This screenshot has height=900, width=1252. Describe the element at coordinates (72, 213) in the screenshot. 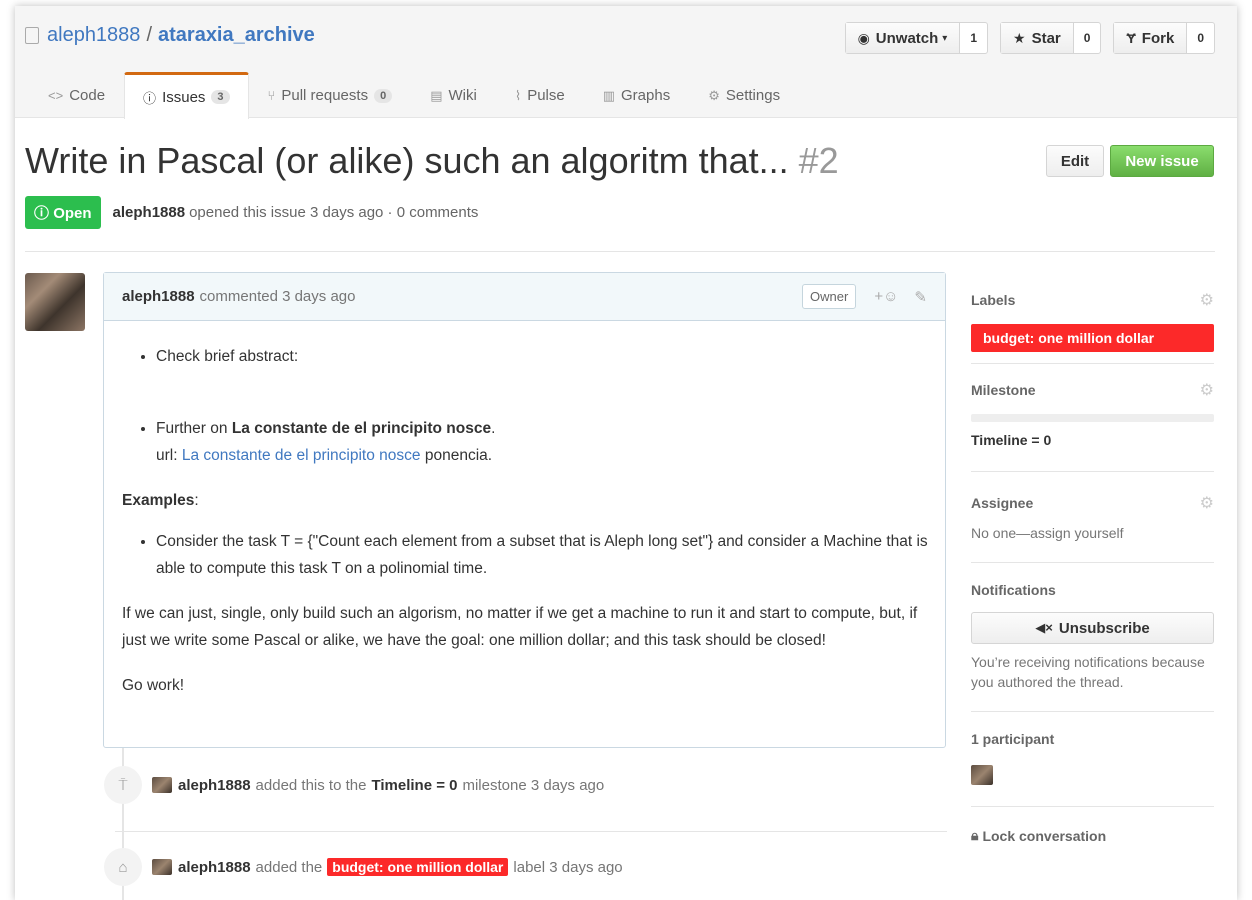

I see `state-label: Open` at that location.